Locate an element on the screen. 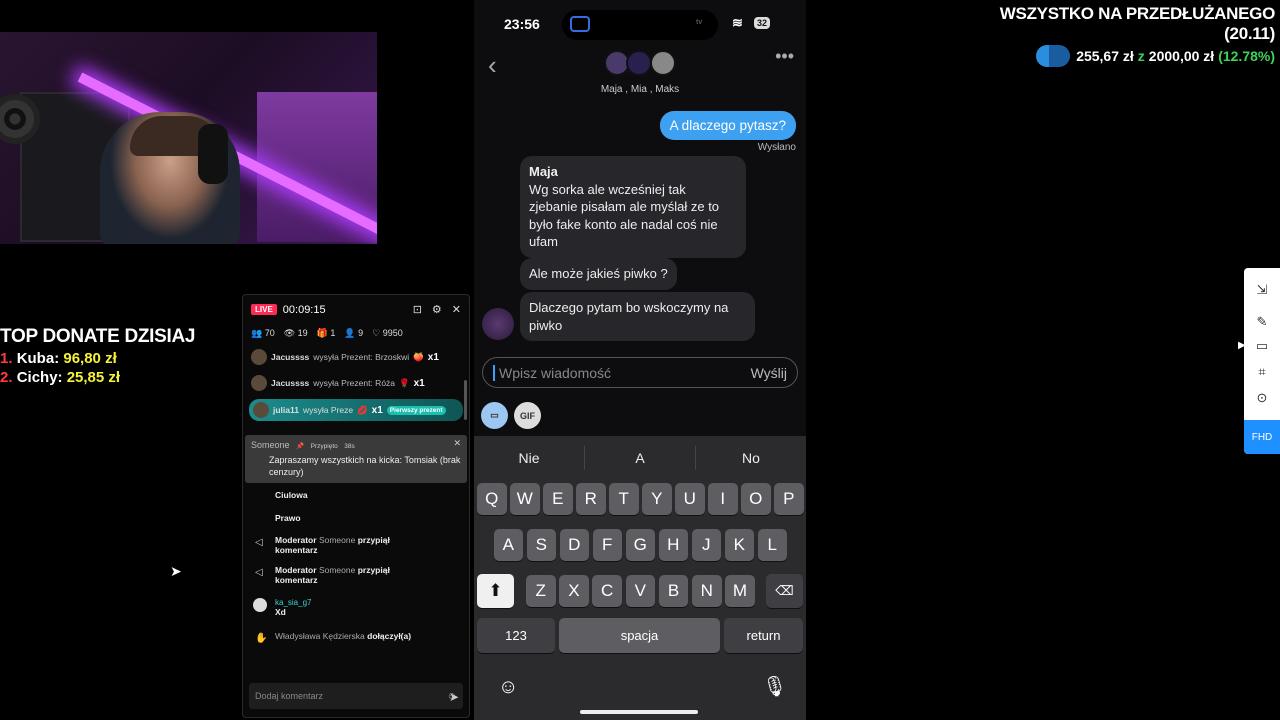  status-bar: 23:56 tv ≋ 32 is located at coordinates (640, 25).